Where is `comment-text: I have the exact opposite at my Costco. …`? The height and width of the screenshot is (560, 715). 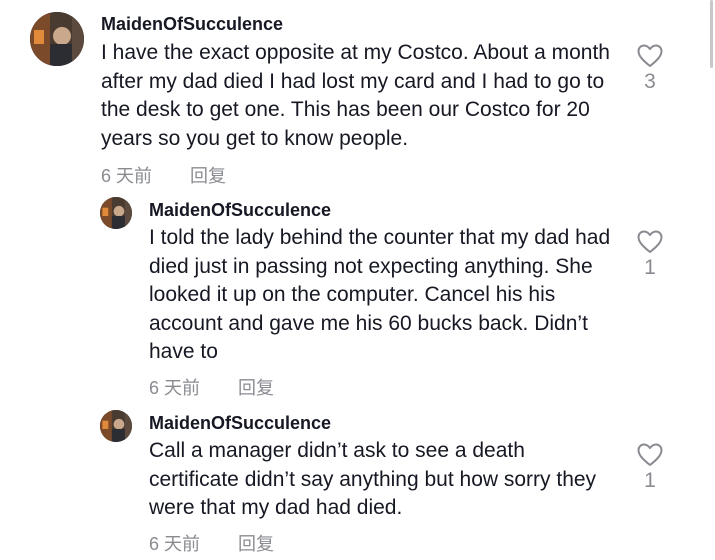 comment-text: I have the exact opposite at my Costco. … is located at coordinates (355, 95).